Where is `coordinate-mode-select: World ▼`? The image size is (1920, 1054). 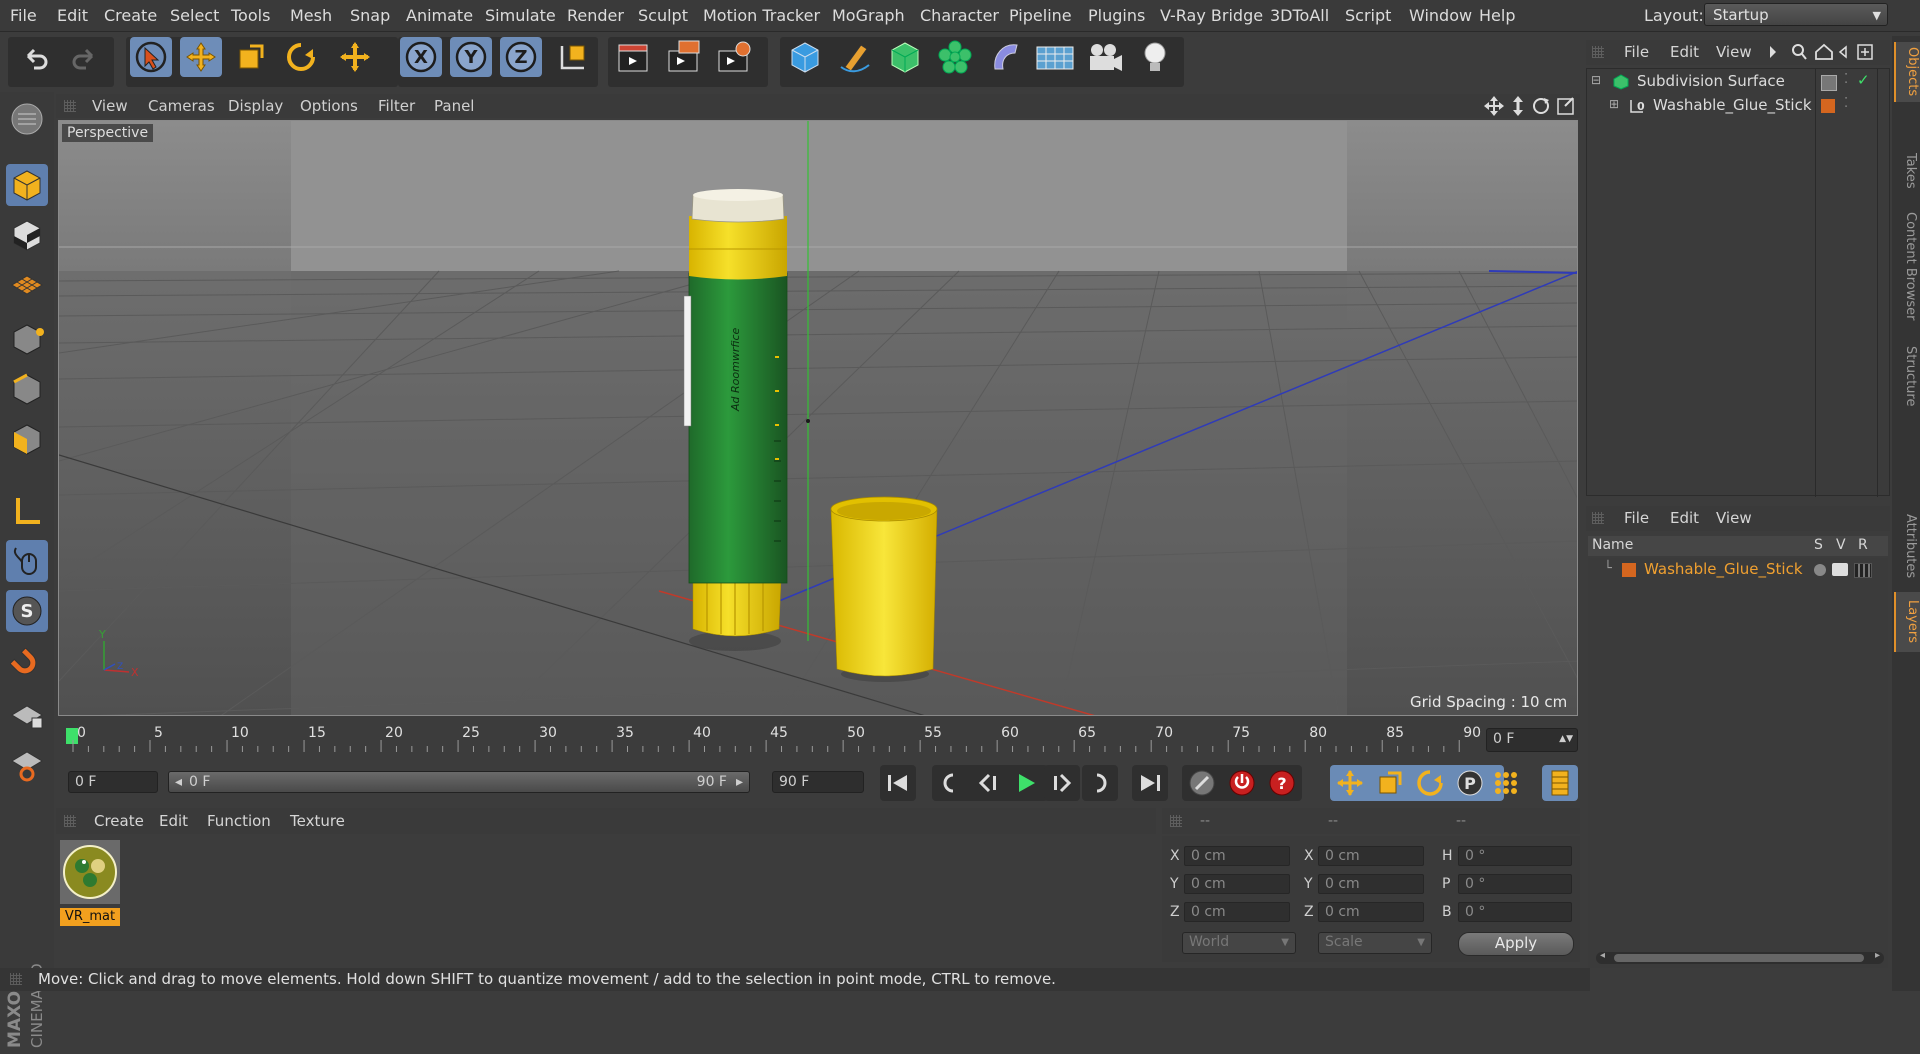
coordinate-mode-select: World ▼ is located at coordinates (1239, 943).